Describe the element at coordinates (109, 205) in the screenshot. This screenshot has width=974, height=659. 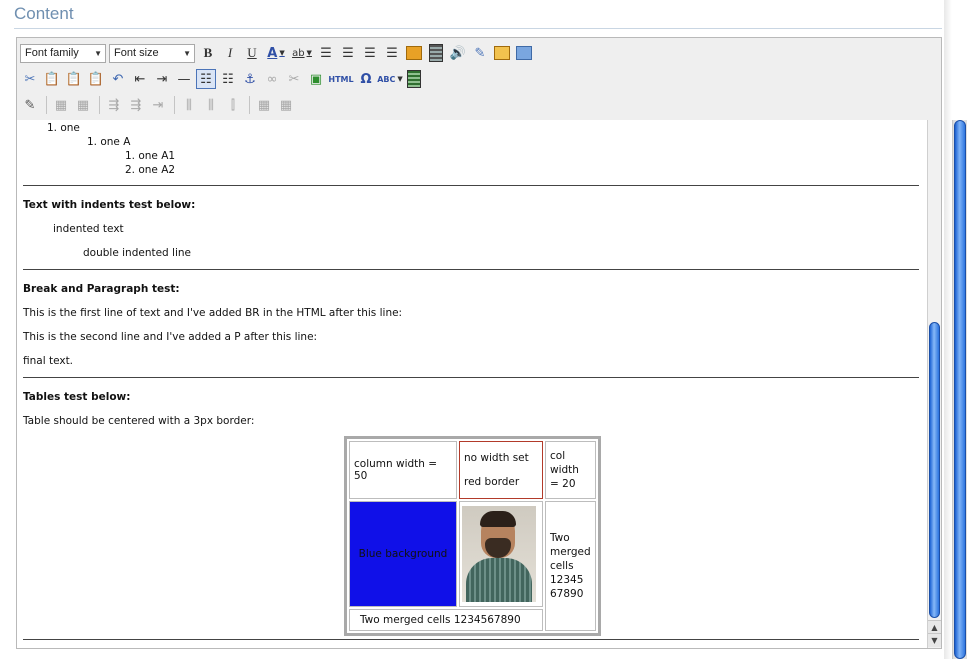
I see `indent-heading: Text with indents test below:` at that location.